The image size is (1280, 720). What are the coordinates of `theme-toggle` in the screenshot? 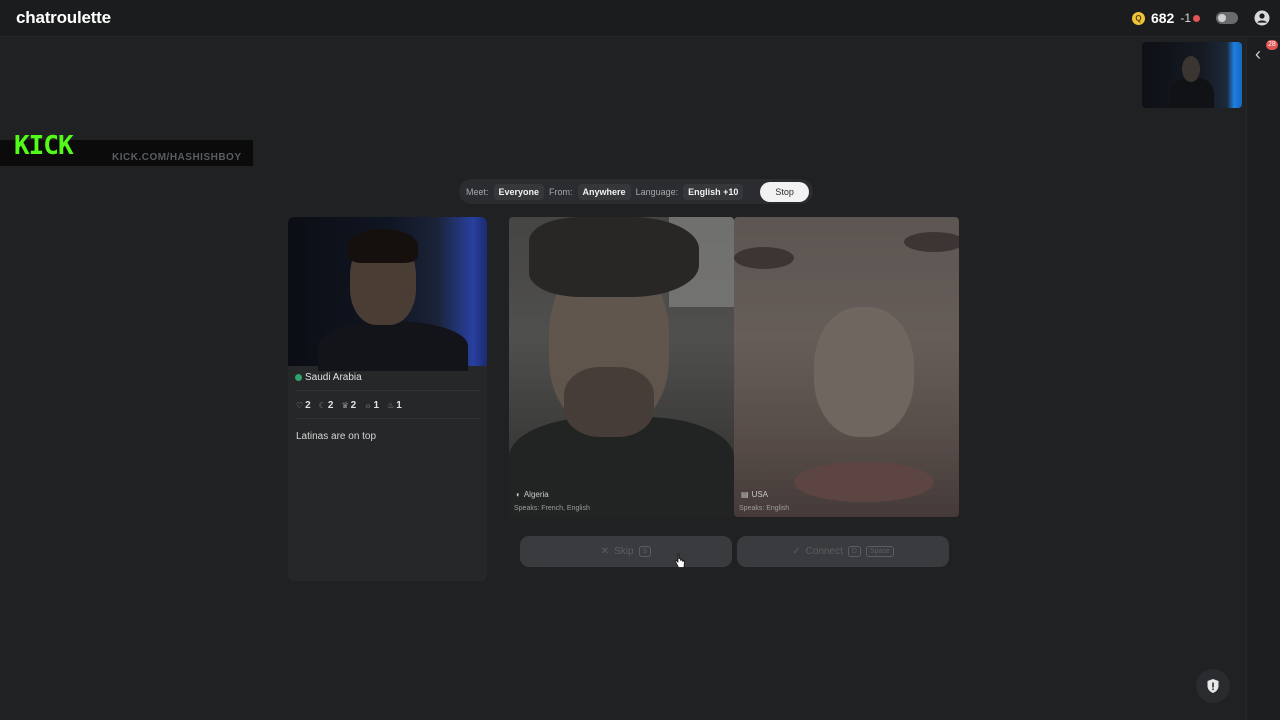 It's located at (1227, 18).